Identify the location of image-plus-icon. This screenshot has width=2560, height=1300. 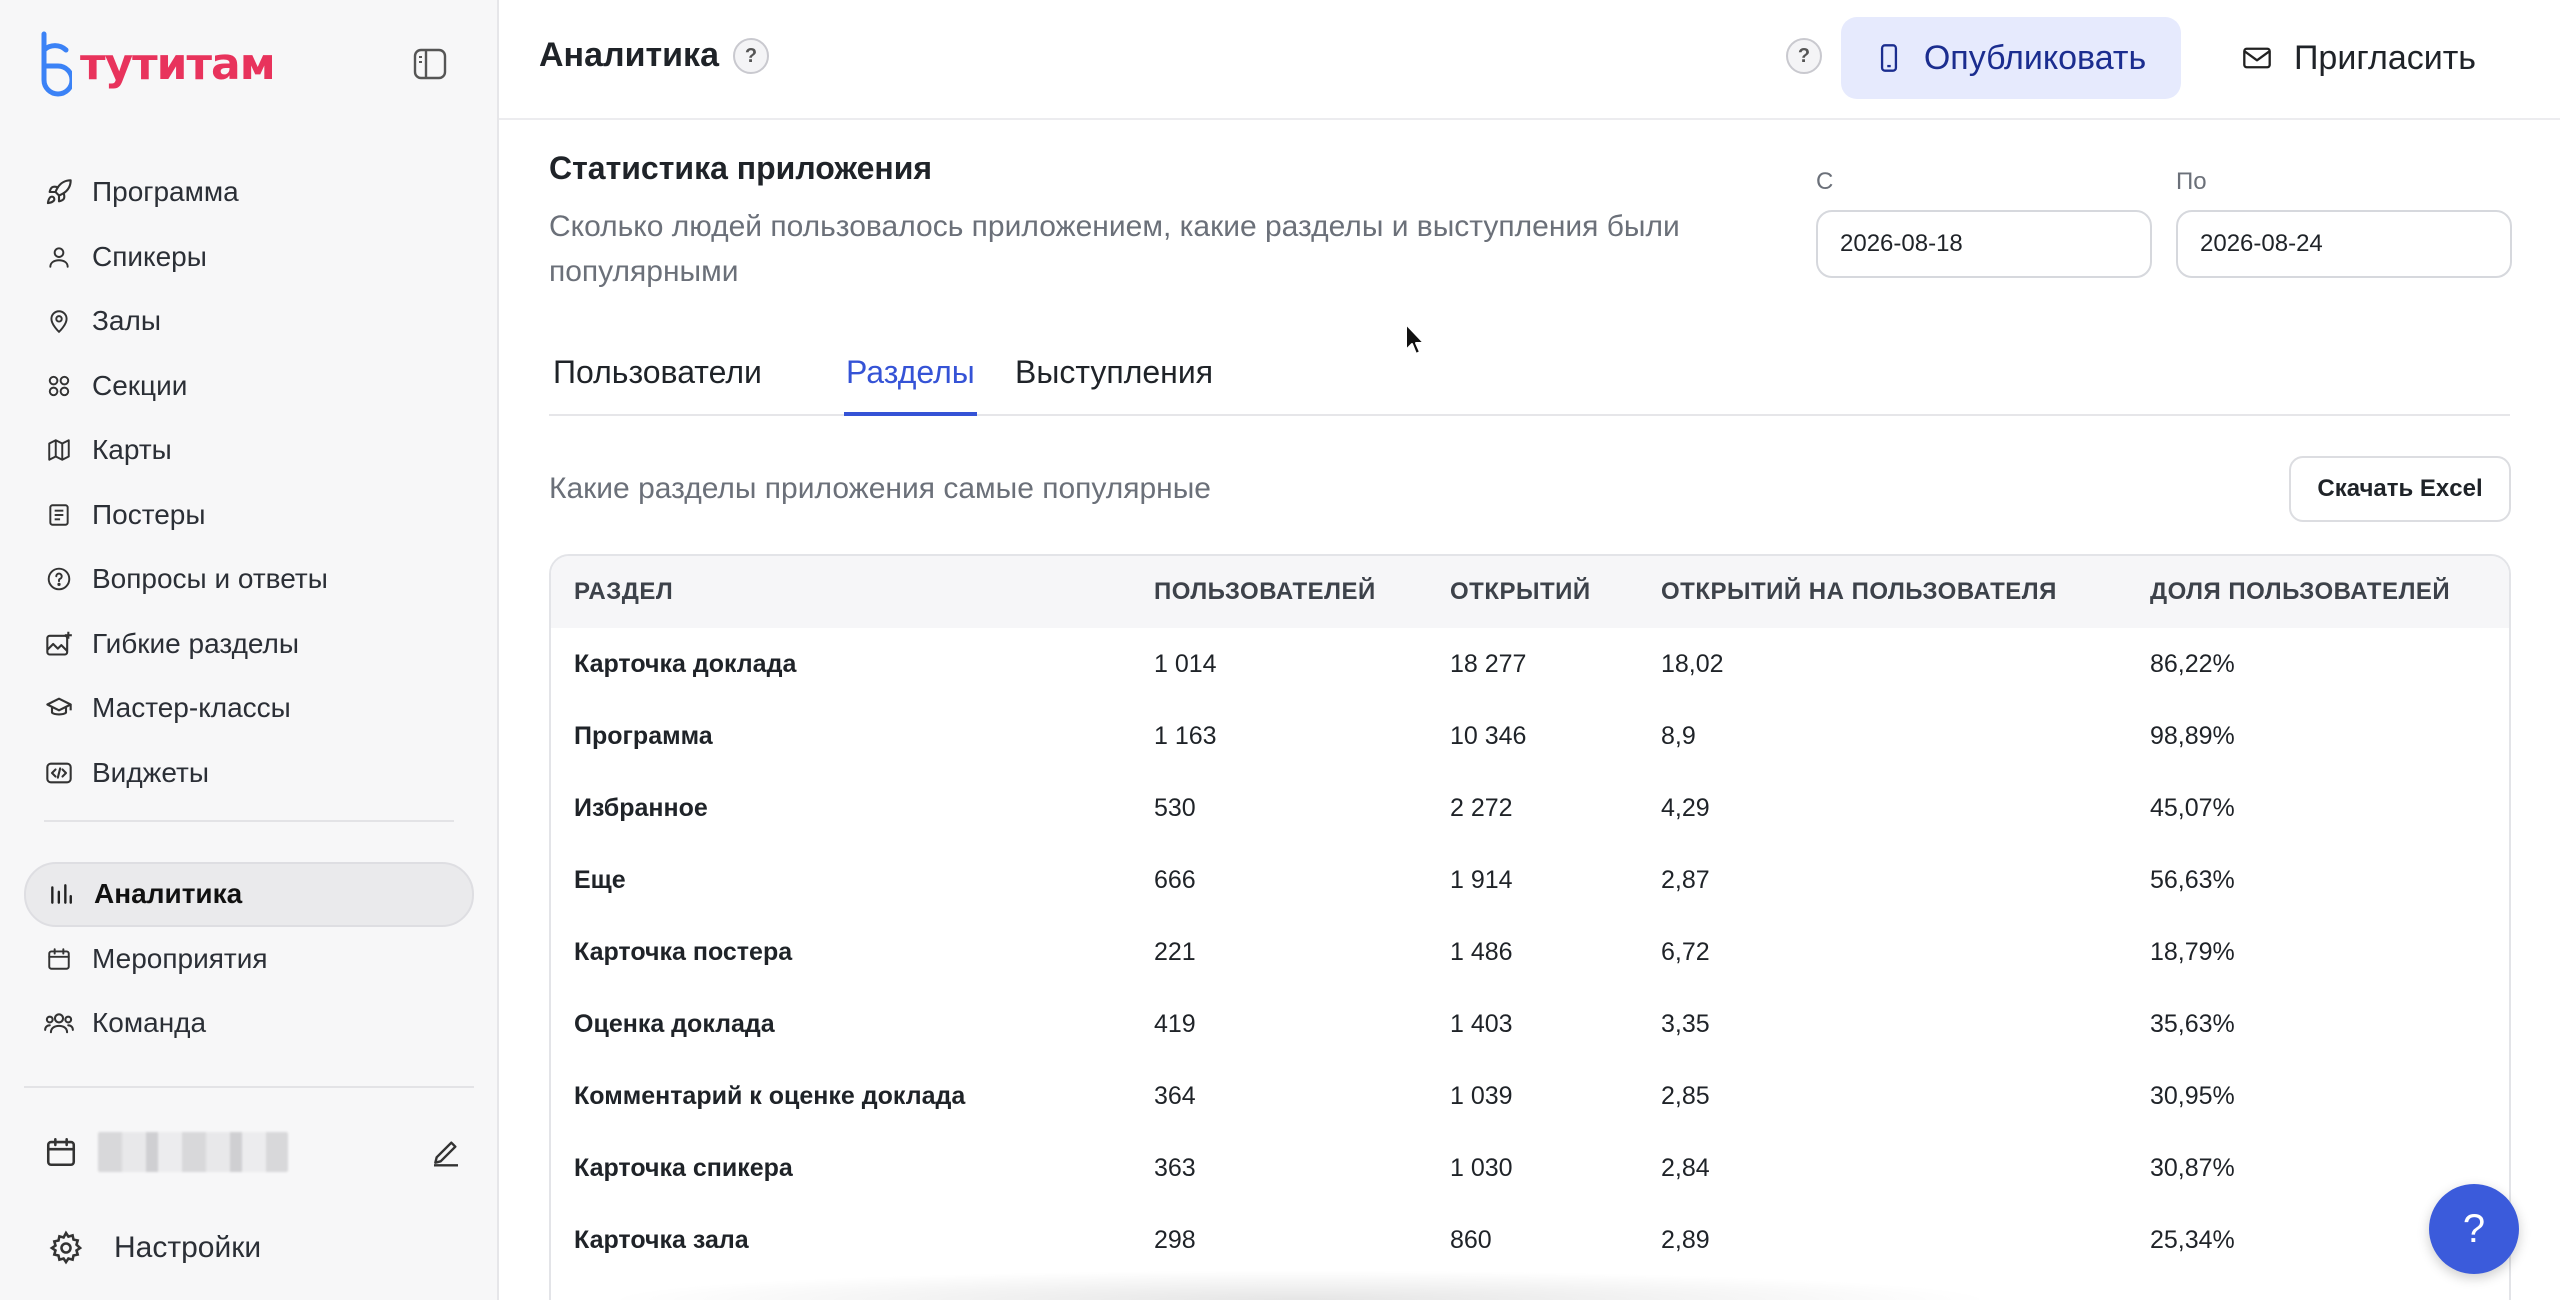
(59, 644).